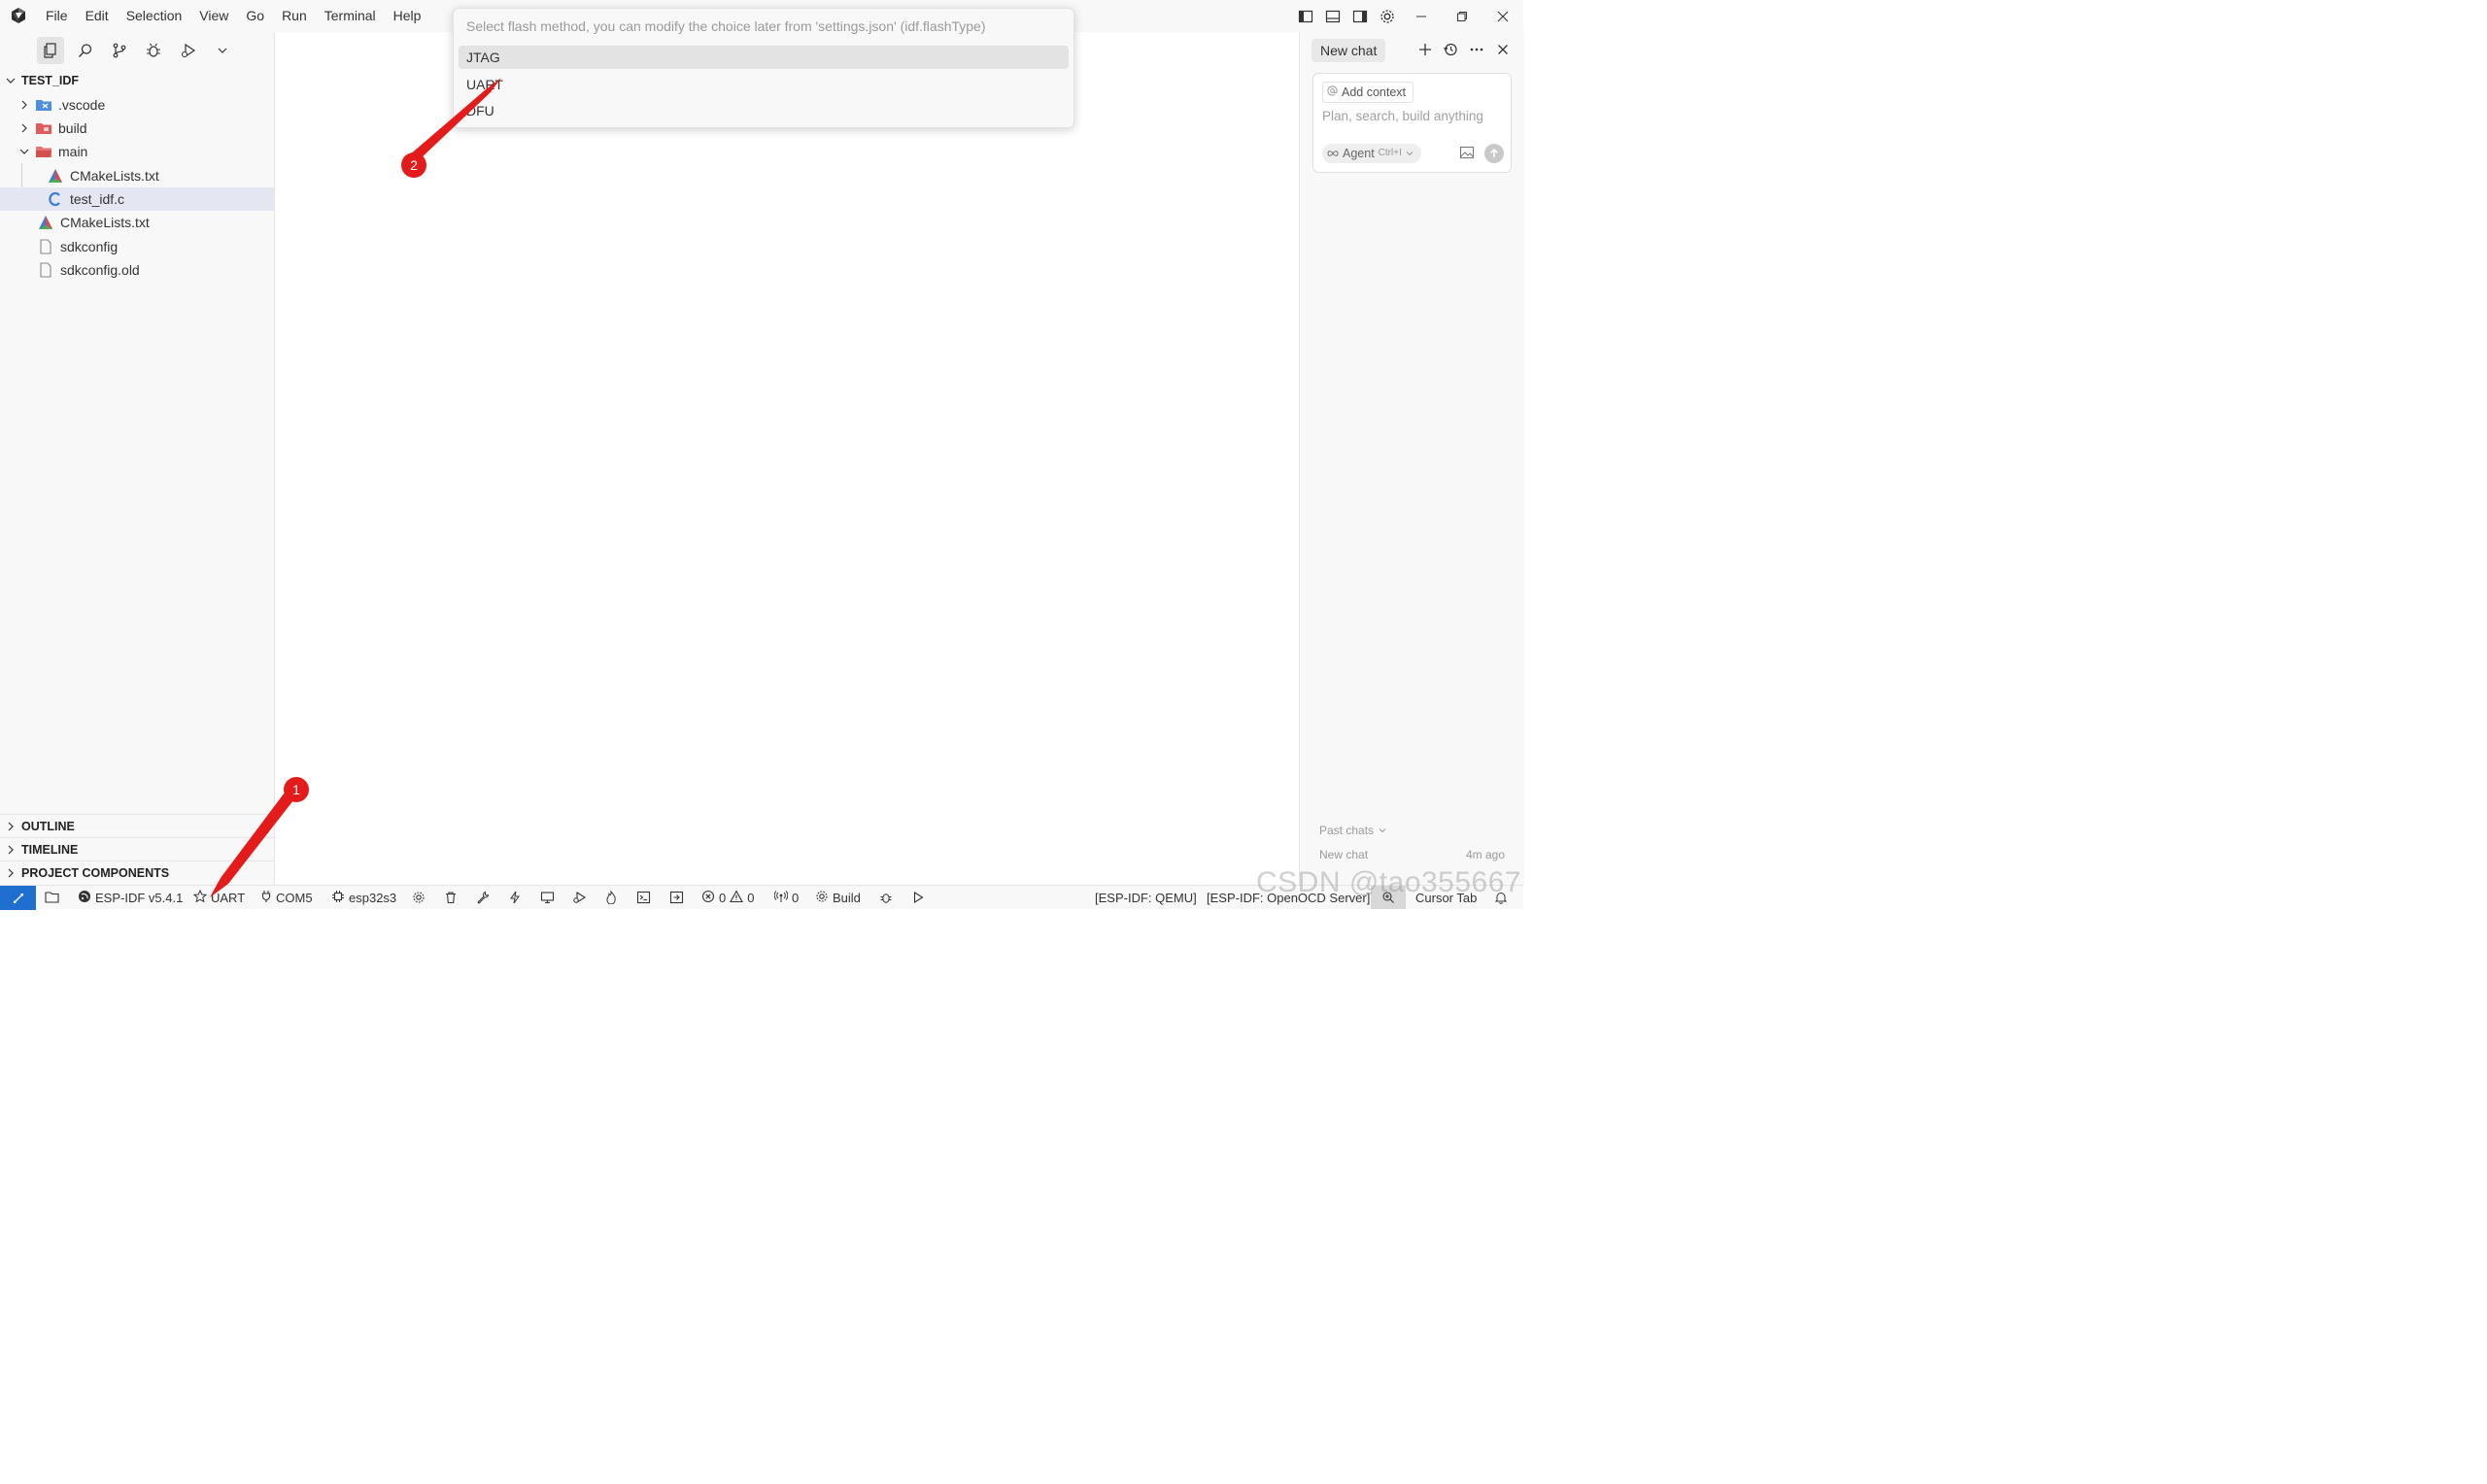 This screenshot has height=1484, width=2487. Describe the element at coordinates (137, 128) in the screenshot. I see `tree-item-build: build` at that location.